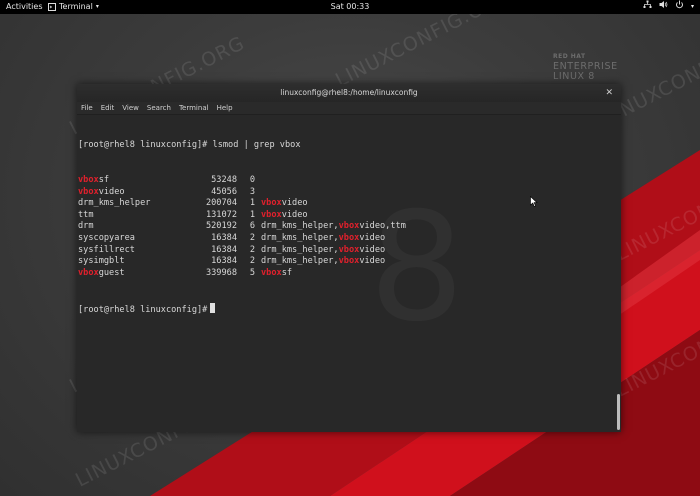  What do you see at coordinates (224, 179) in the screenshot?
I see `module-size: 53248` at bounding box center [224, 179].